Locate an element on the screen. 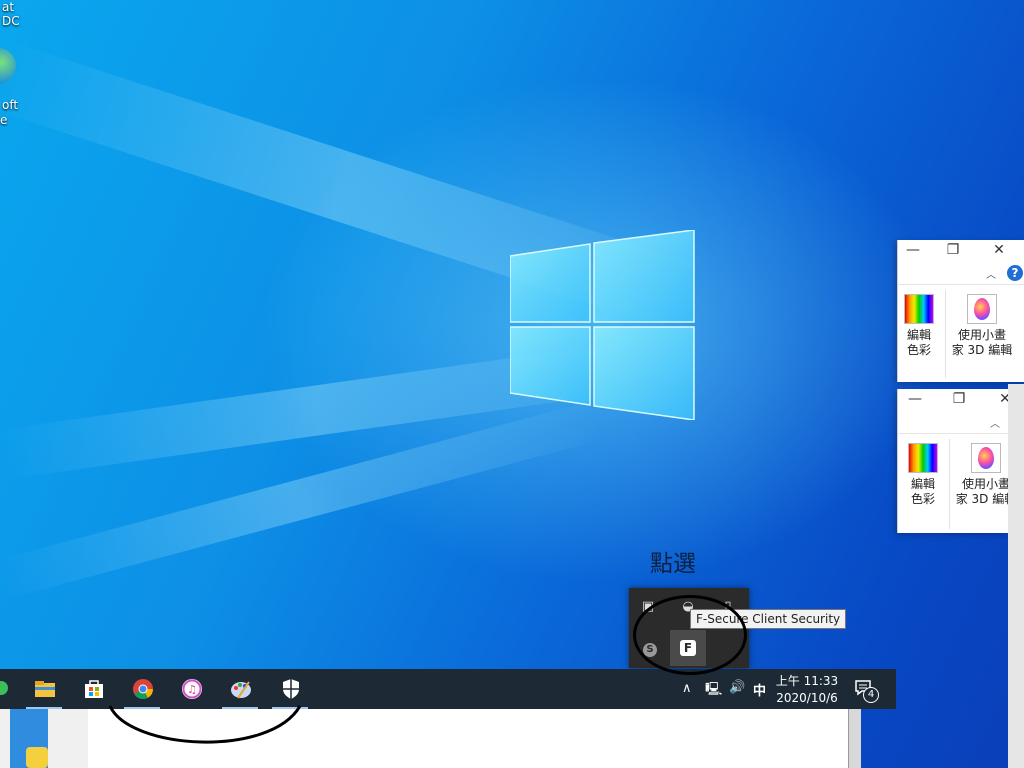 The image size is (1024, 768). desktop-icon-label: e is located at coordinates (3, 120).